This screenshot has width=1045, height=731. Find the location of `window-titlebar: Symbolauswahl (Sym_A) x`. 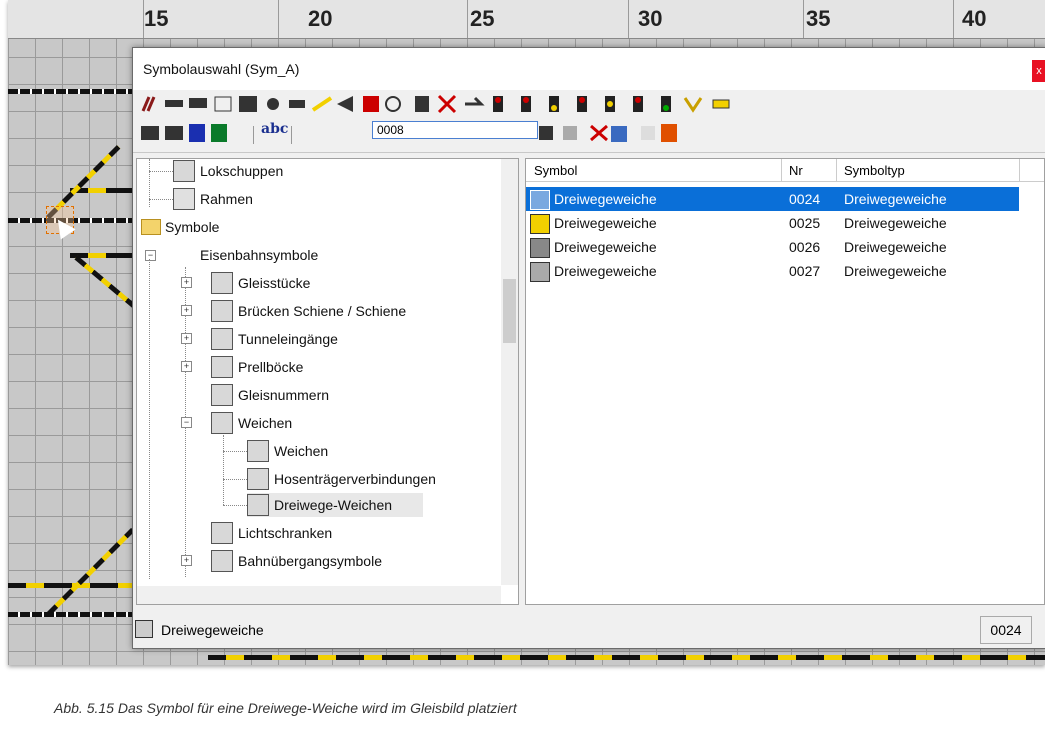

window-titlebar: Symbolauswahl (Sym_A) x is located at coordinates (589, 69).